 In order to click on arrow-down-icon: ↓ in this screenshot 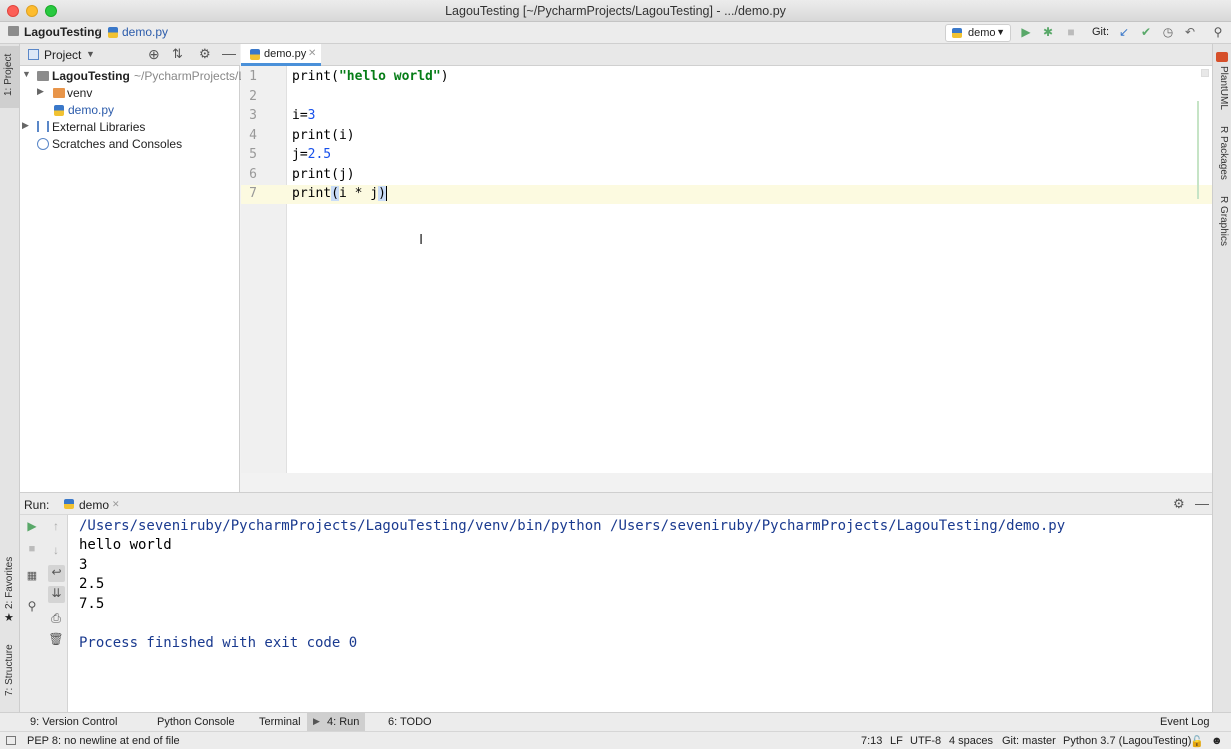, I will do `click(56, 550)`.